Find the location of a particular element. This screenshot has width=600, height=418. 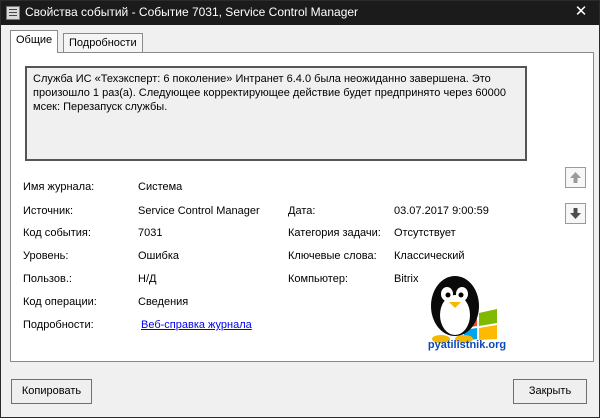

computer-value: Bitrix. is located at coordinates (408, 279).